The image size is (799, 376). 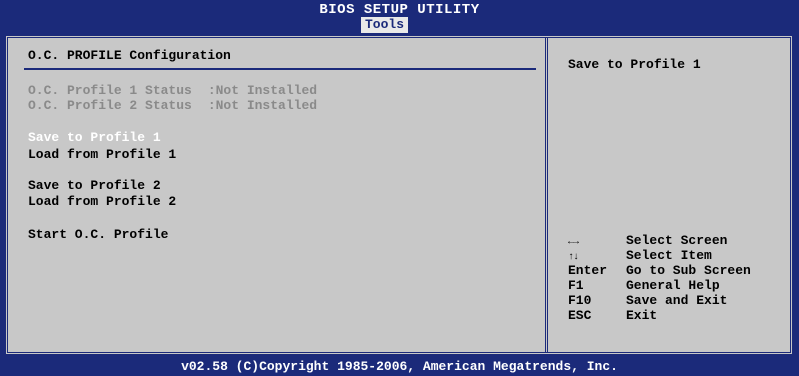 I want to click on key-desc: General Help, so click(x=673, y=285).